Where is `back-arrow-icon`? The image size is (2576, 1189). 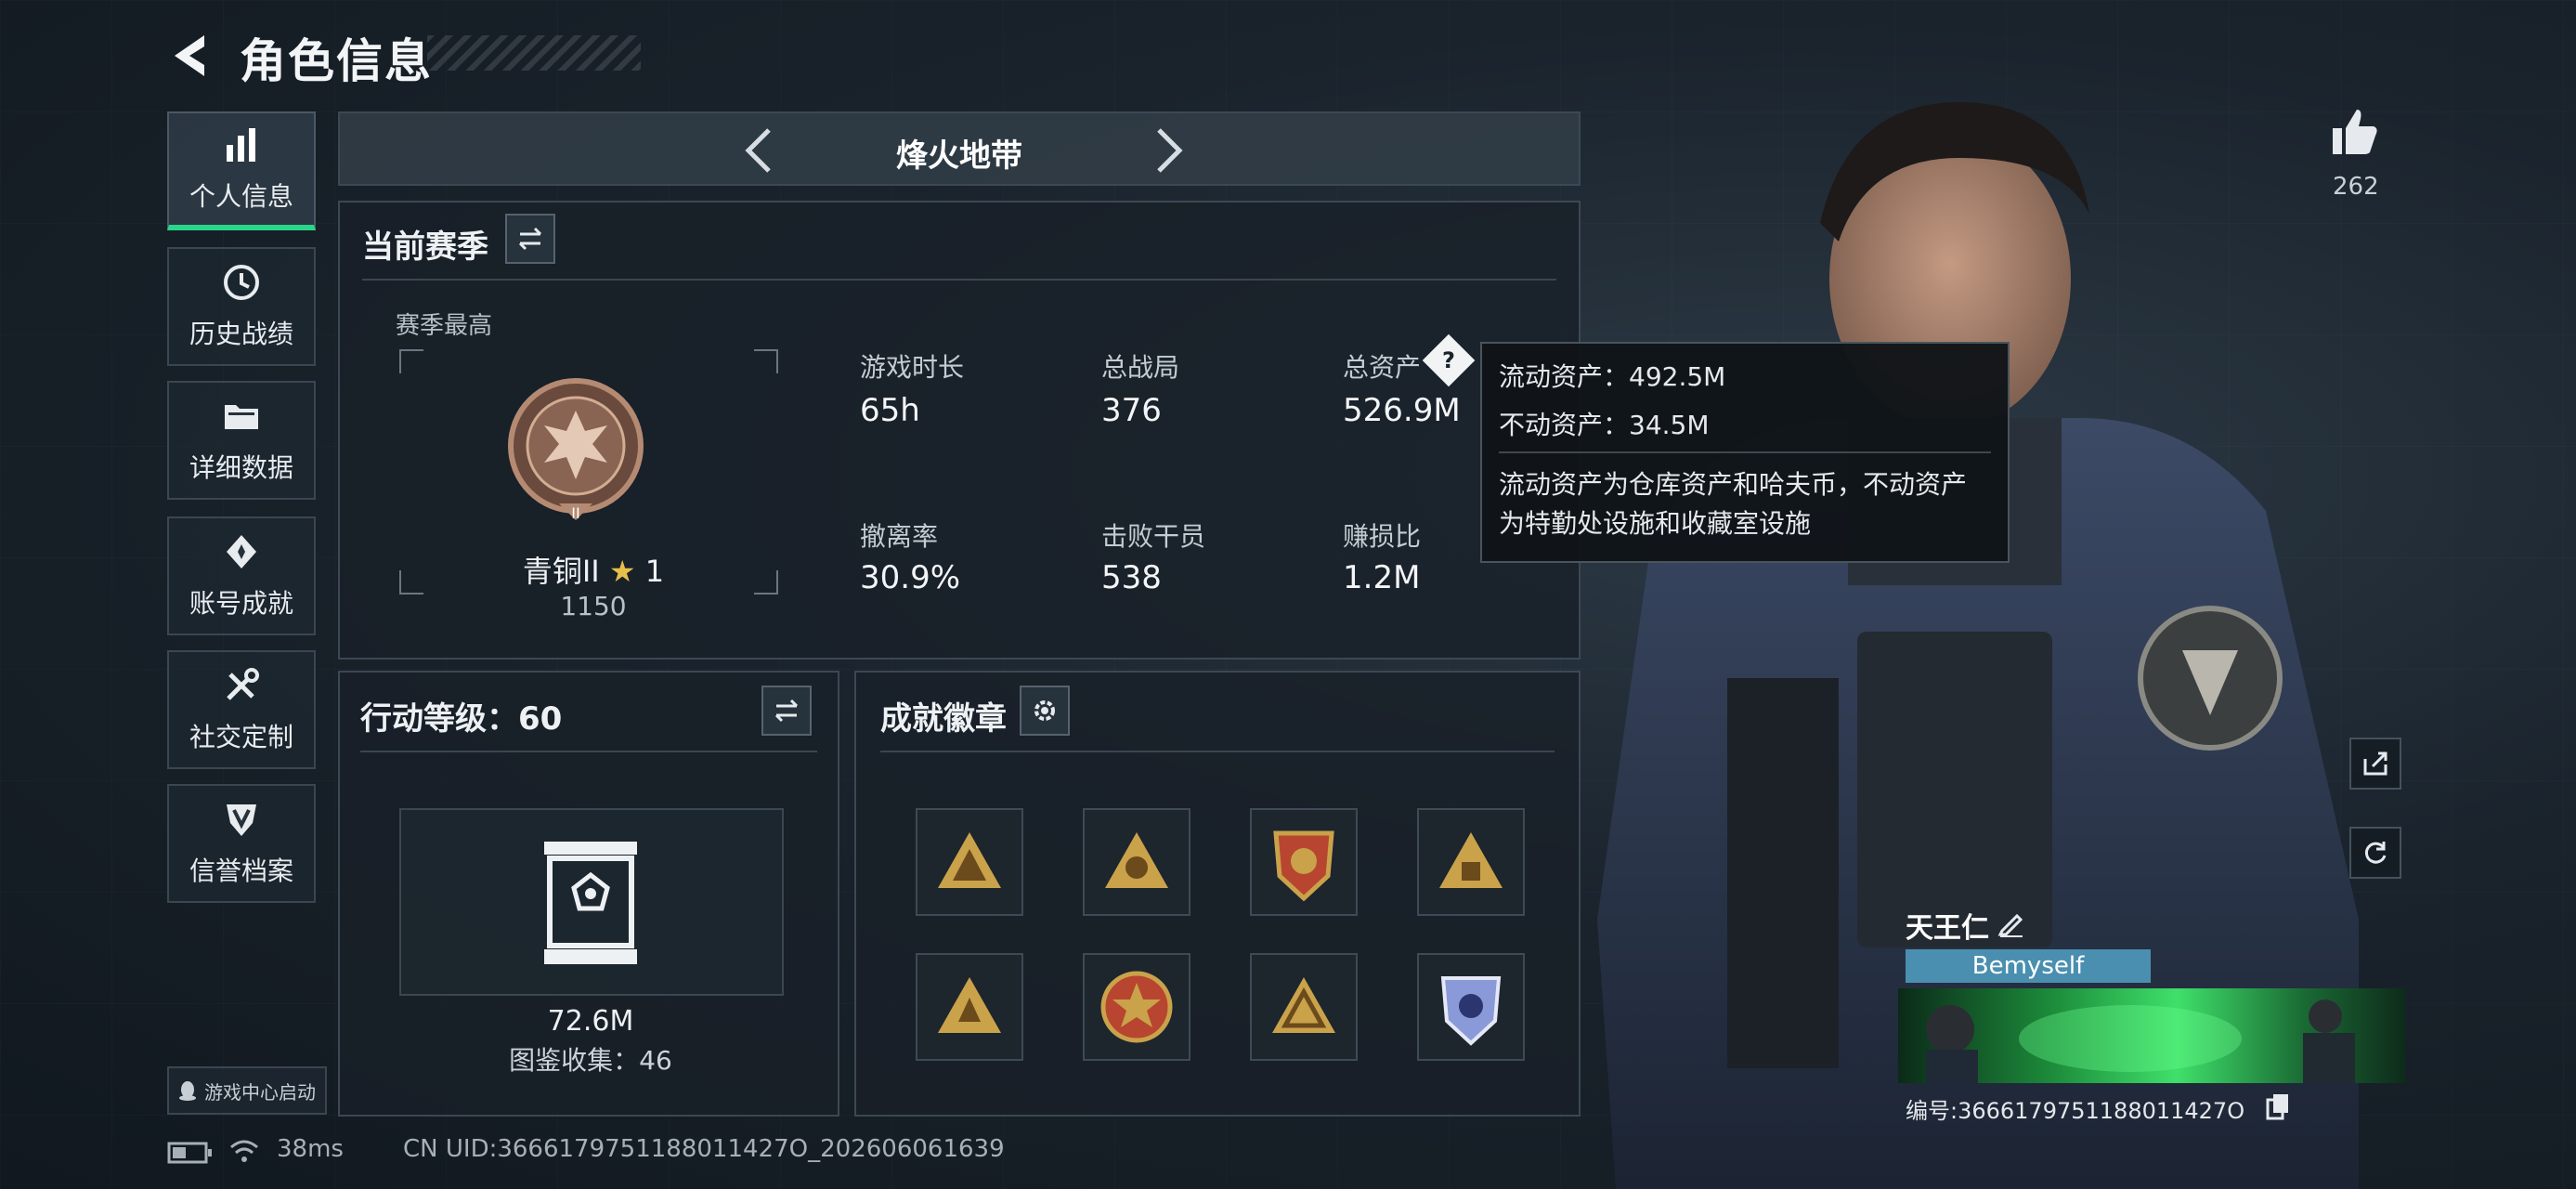
back-arrow-icon is located at coordinates (190, 56).